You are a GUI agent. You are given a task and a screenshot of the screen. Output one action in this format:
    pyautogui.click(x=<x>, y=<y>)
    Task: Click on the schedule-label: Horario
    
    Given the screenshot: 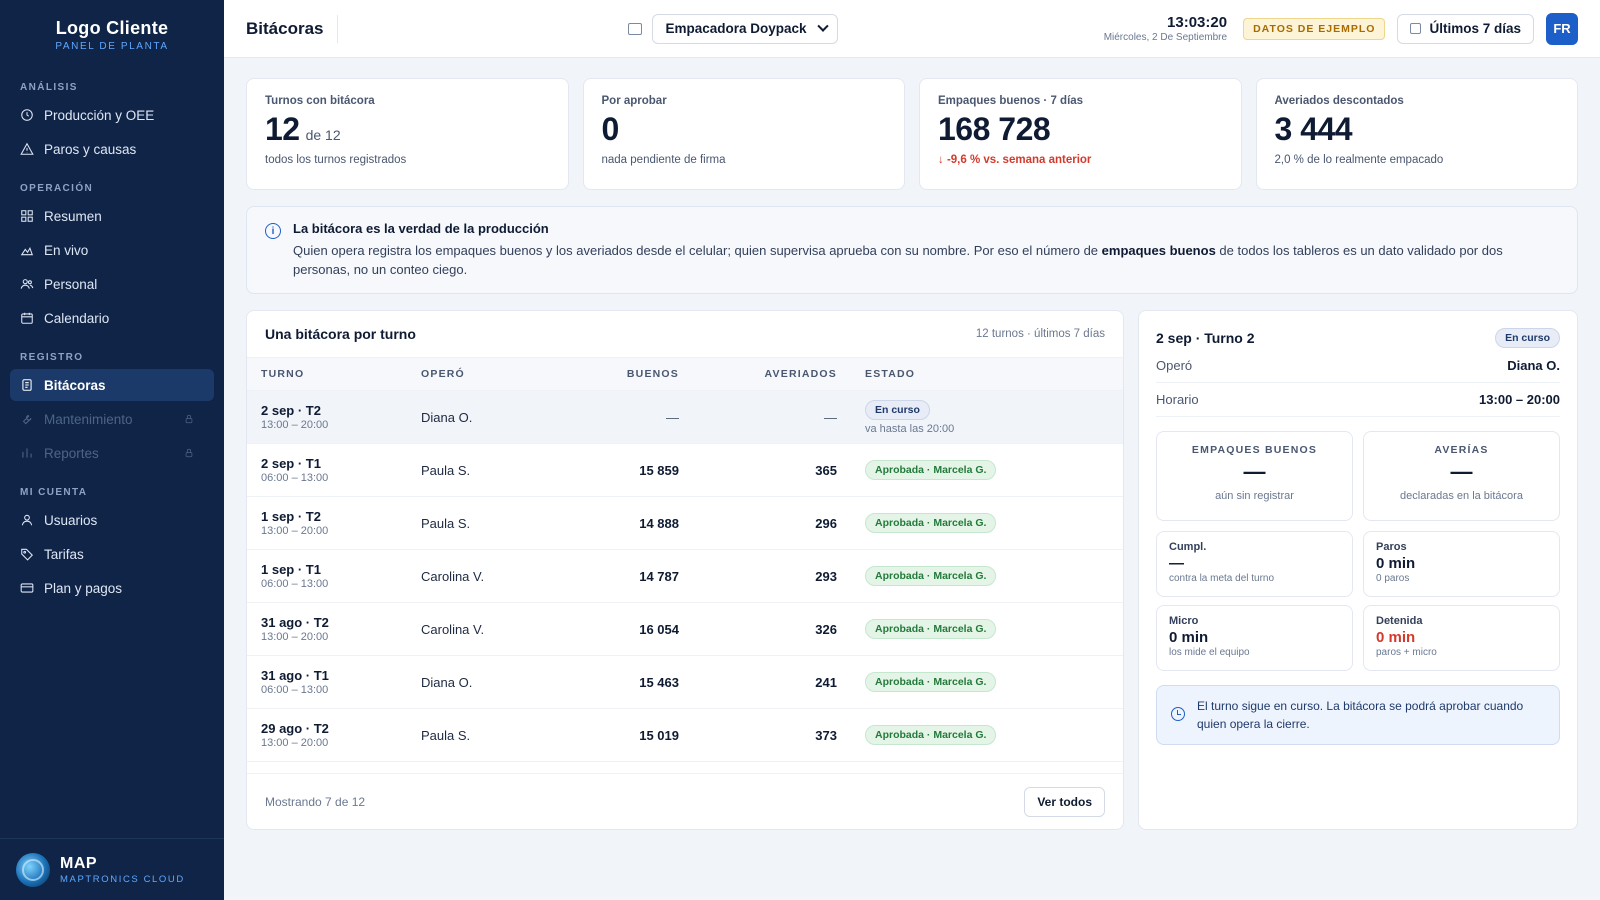 What is the action you would take?
    pyautogui.click(x=1177, y=399)
    